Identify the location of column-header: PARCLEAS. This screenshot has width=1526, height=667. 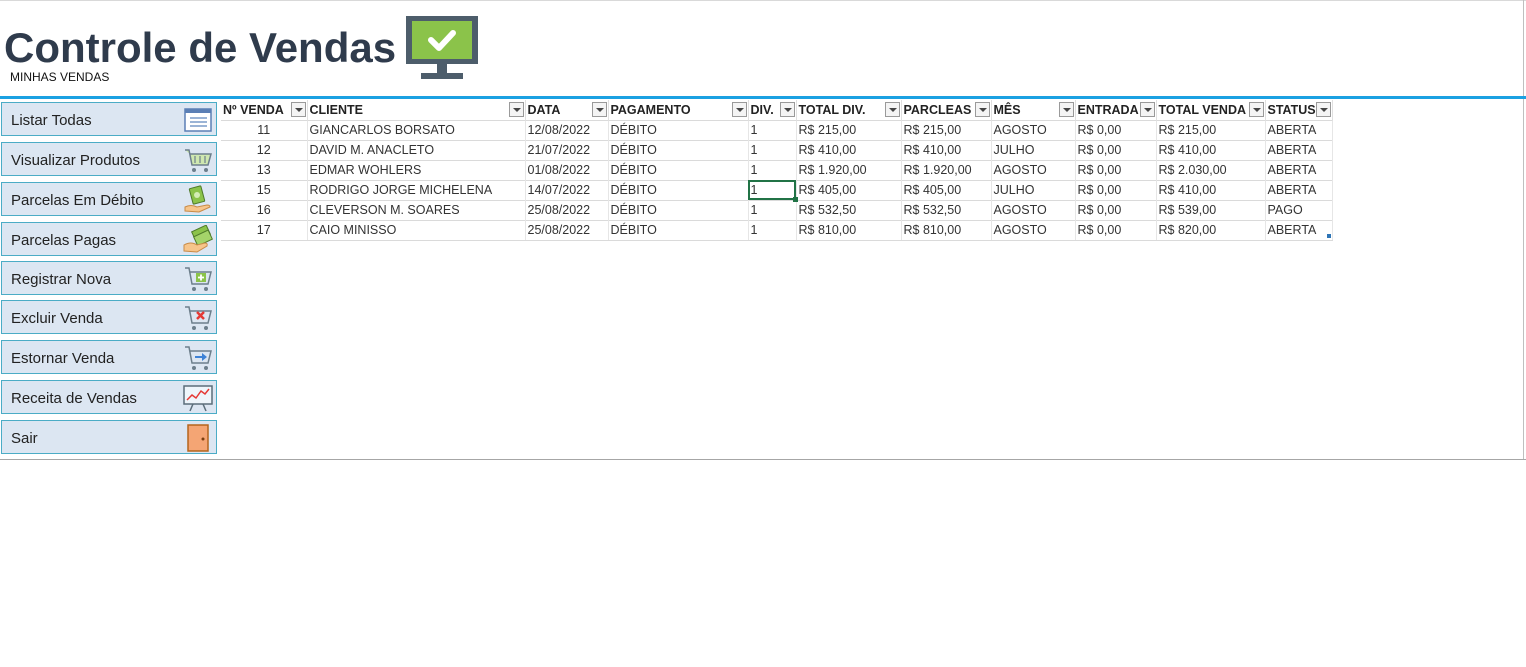
(946, 110).